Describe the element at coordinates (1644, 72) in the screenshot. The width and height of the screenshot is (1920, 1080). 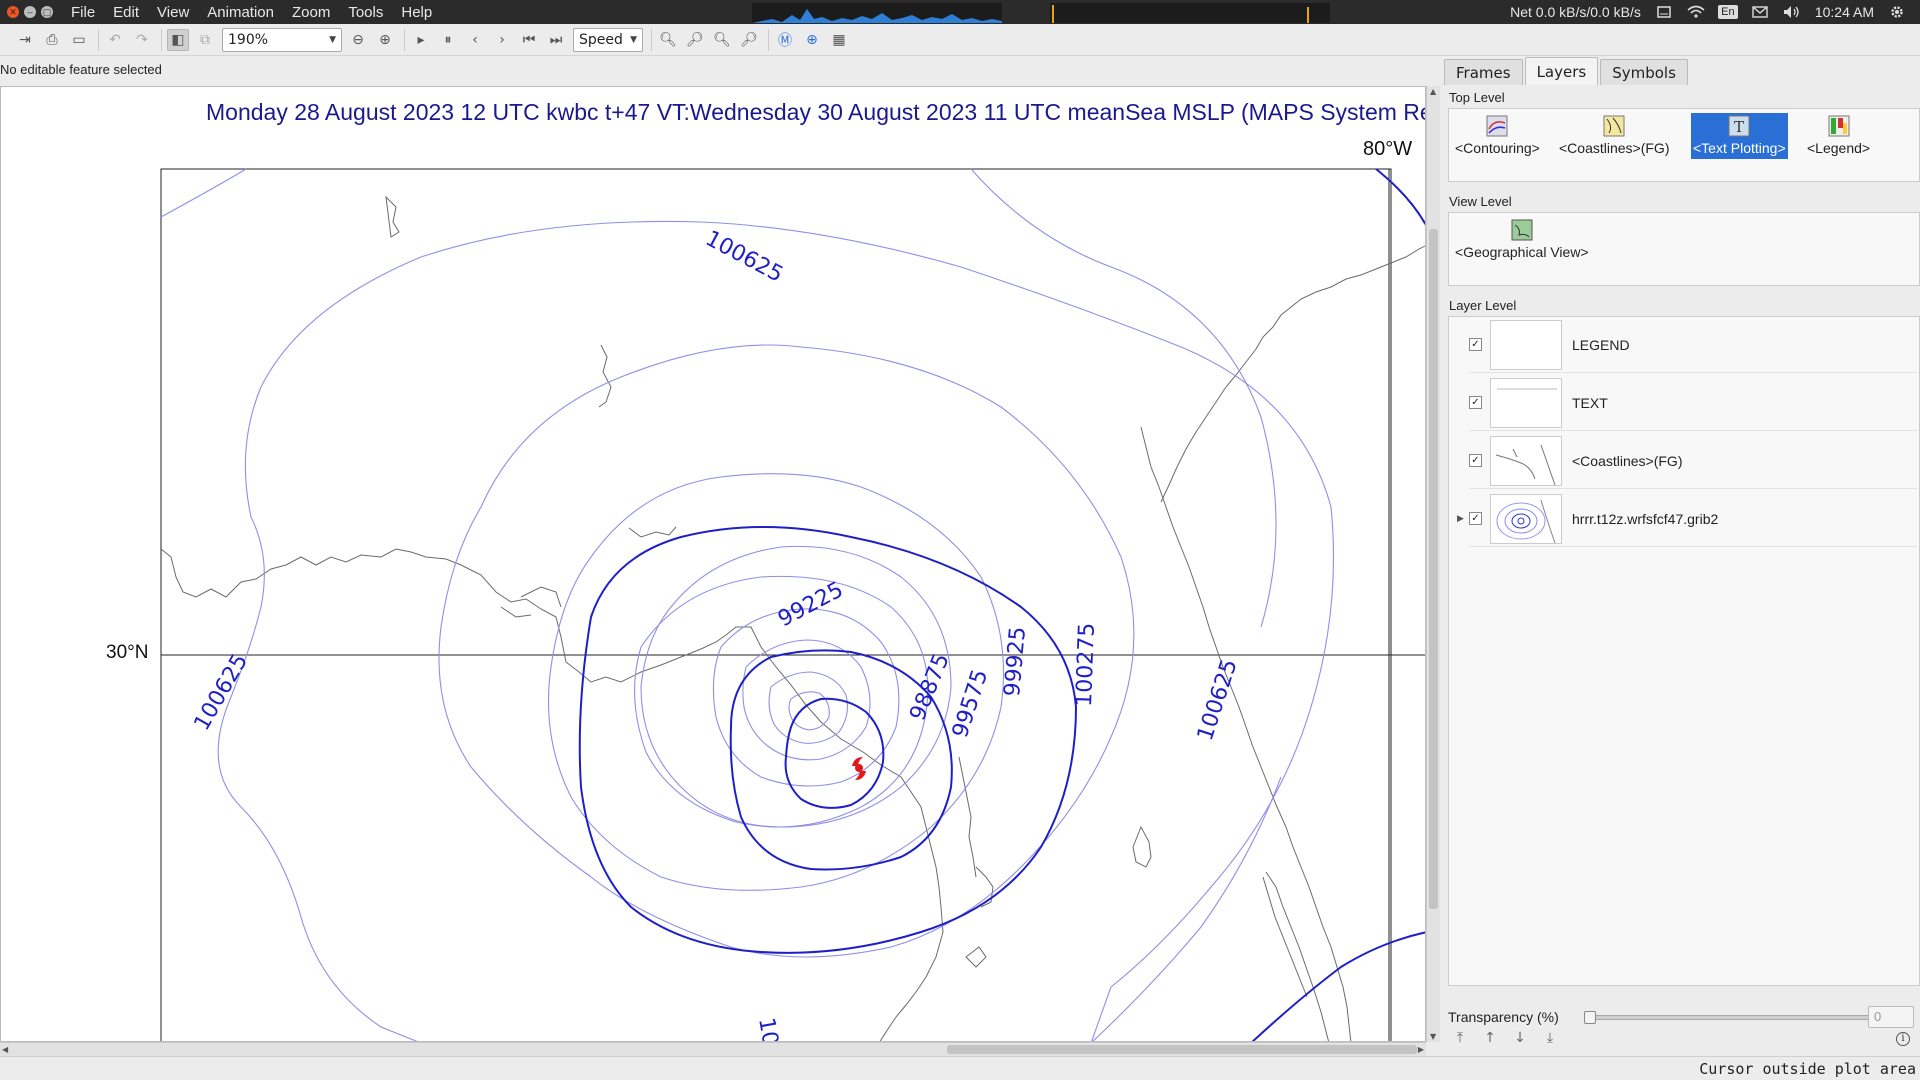
I see `tab-symbols: Symbols` at that location.